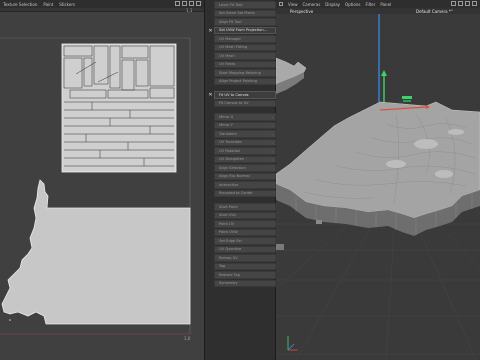 Image resolution: width=480 pixels, height=360 pixels. What do you see at coordinates (245, 39) in the screenshot?
I see `command-uv-manager: UV Manager` at bounding box center [245, 39].